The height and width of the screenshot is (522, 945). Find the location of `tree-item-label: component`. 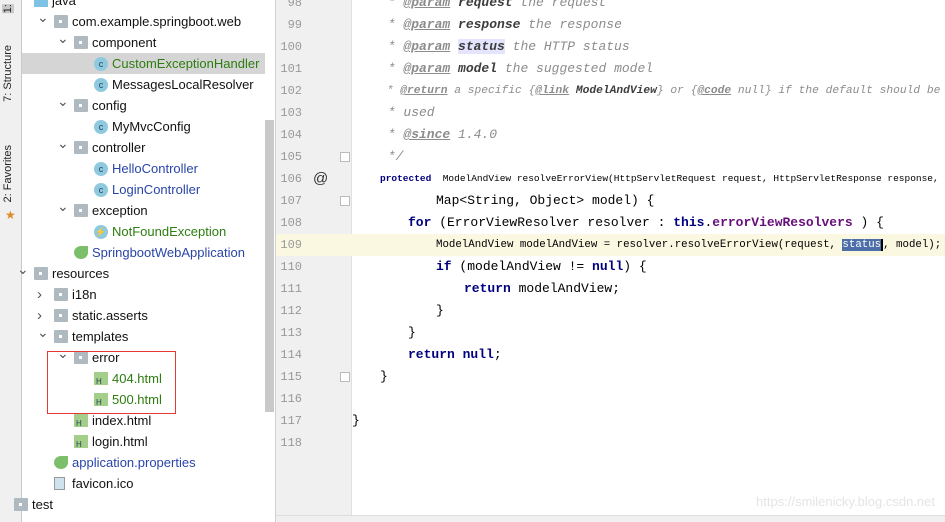

tree-item-label: component is located at coordinates (124, 42).